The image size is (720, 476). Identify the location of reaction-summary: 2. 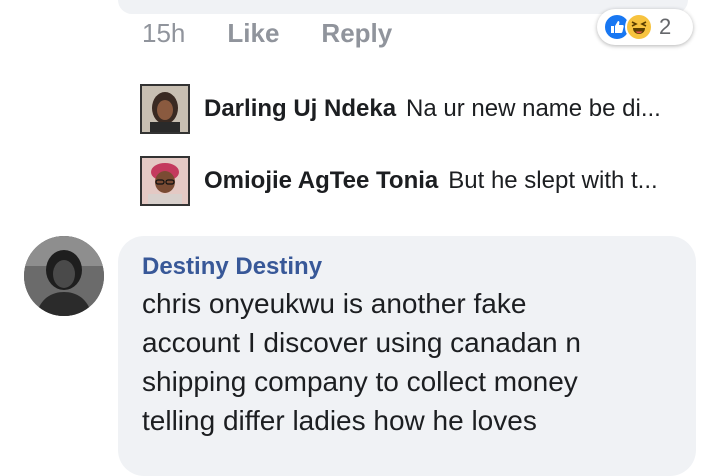
(645, 27).